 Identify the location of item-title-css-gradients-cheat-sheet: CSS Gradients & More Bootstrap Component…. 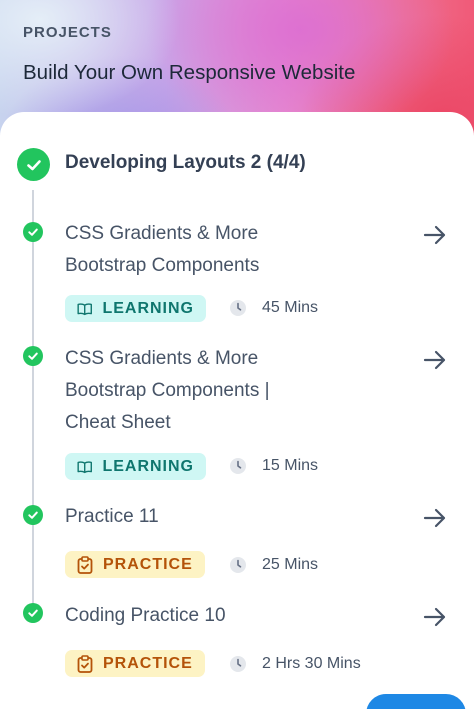
(235, 391).